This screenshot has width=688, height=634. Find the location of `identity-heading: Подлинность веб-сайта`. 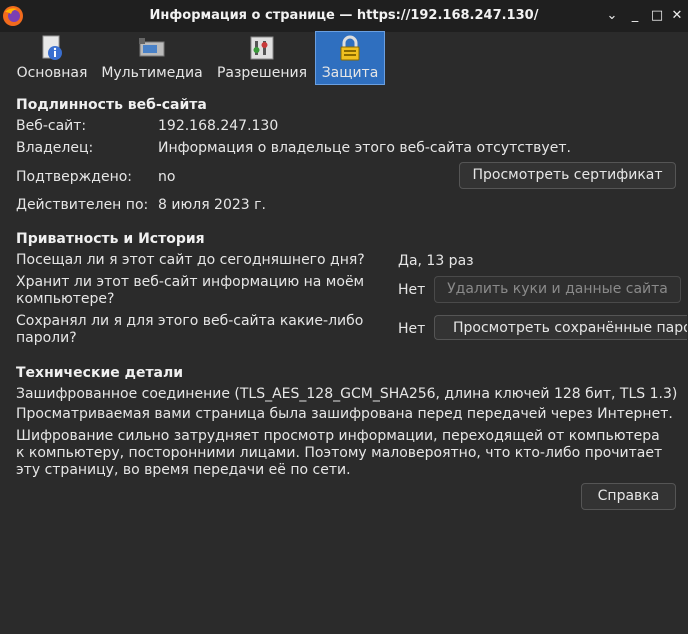

identity-heading: Подлинность веб-сайта is located at coordinates (111, 105).